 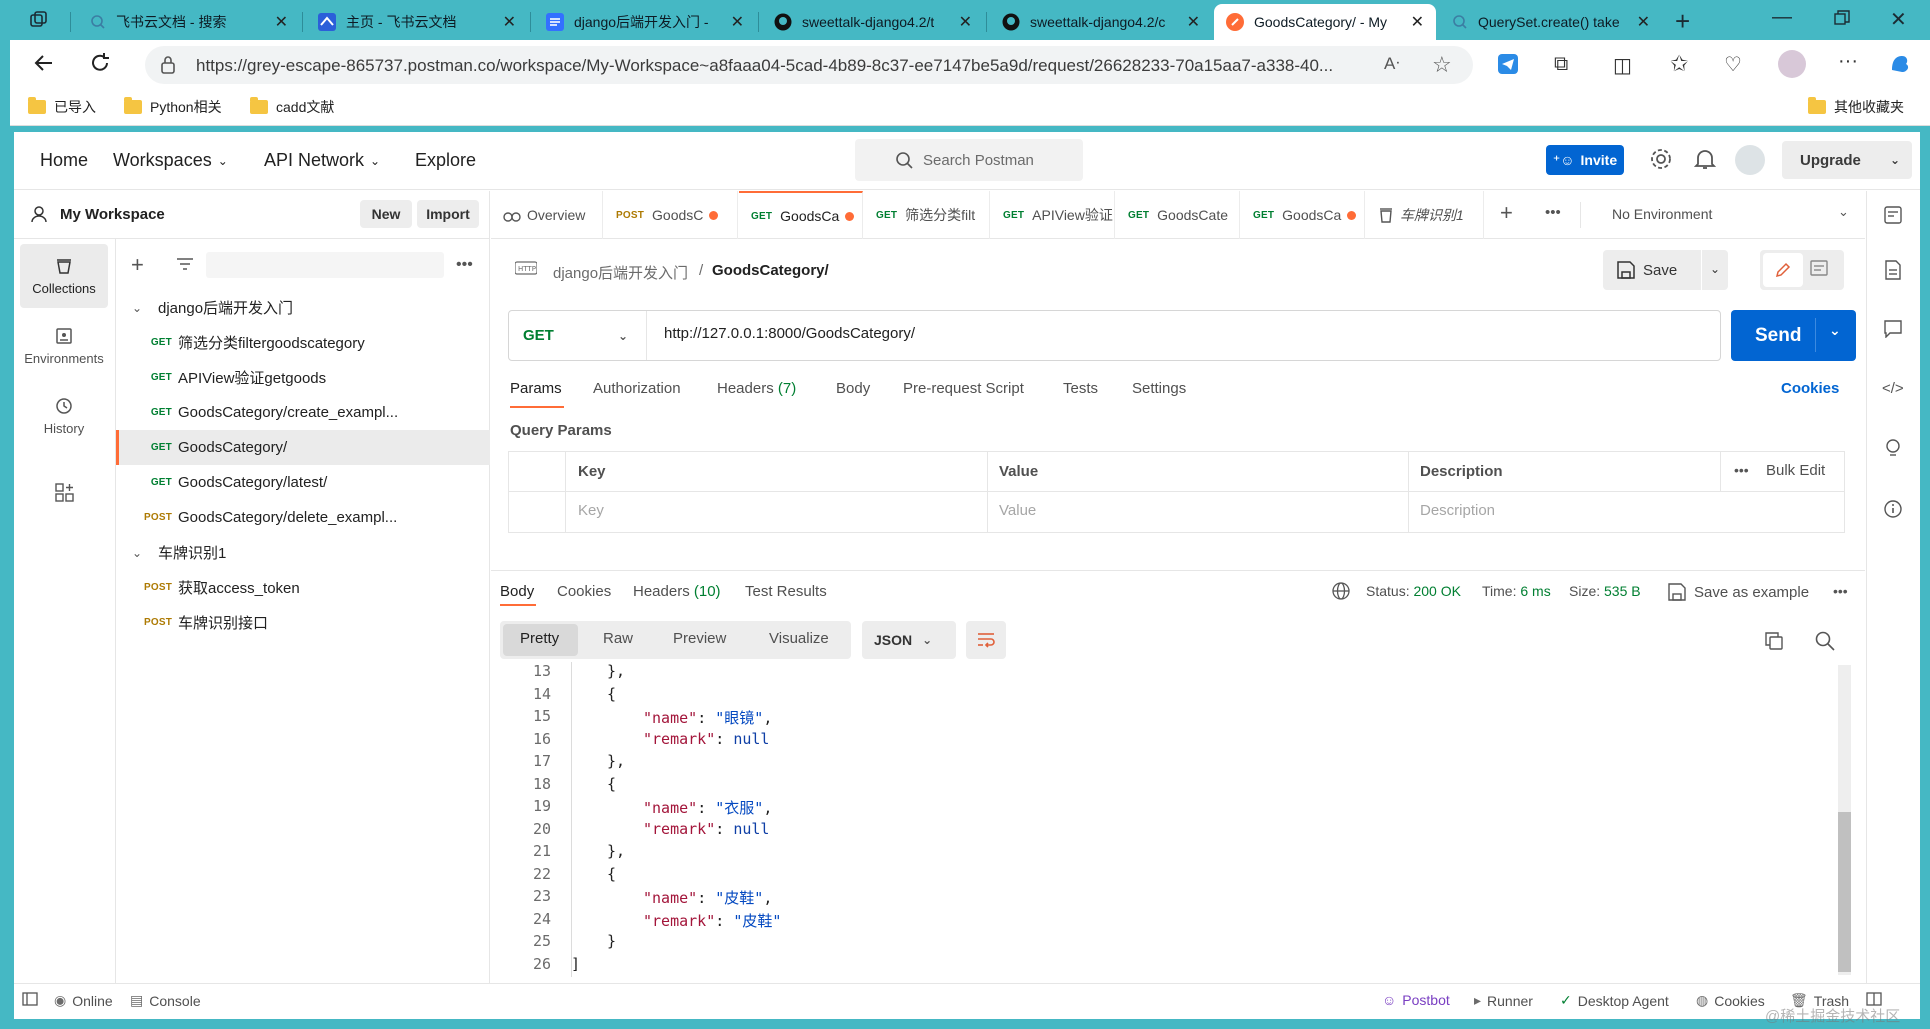 I want to click on environment-selector: No Environment, so click(x=1662, y=214).